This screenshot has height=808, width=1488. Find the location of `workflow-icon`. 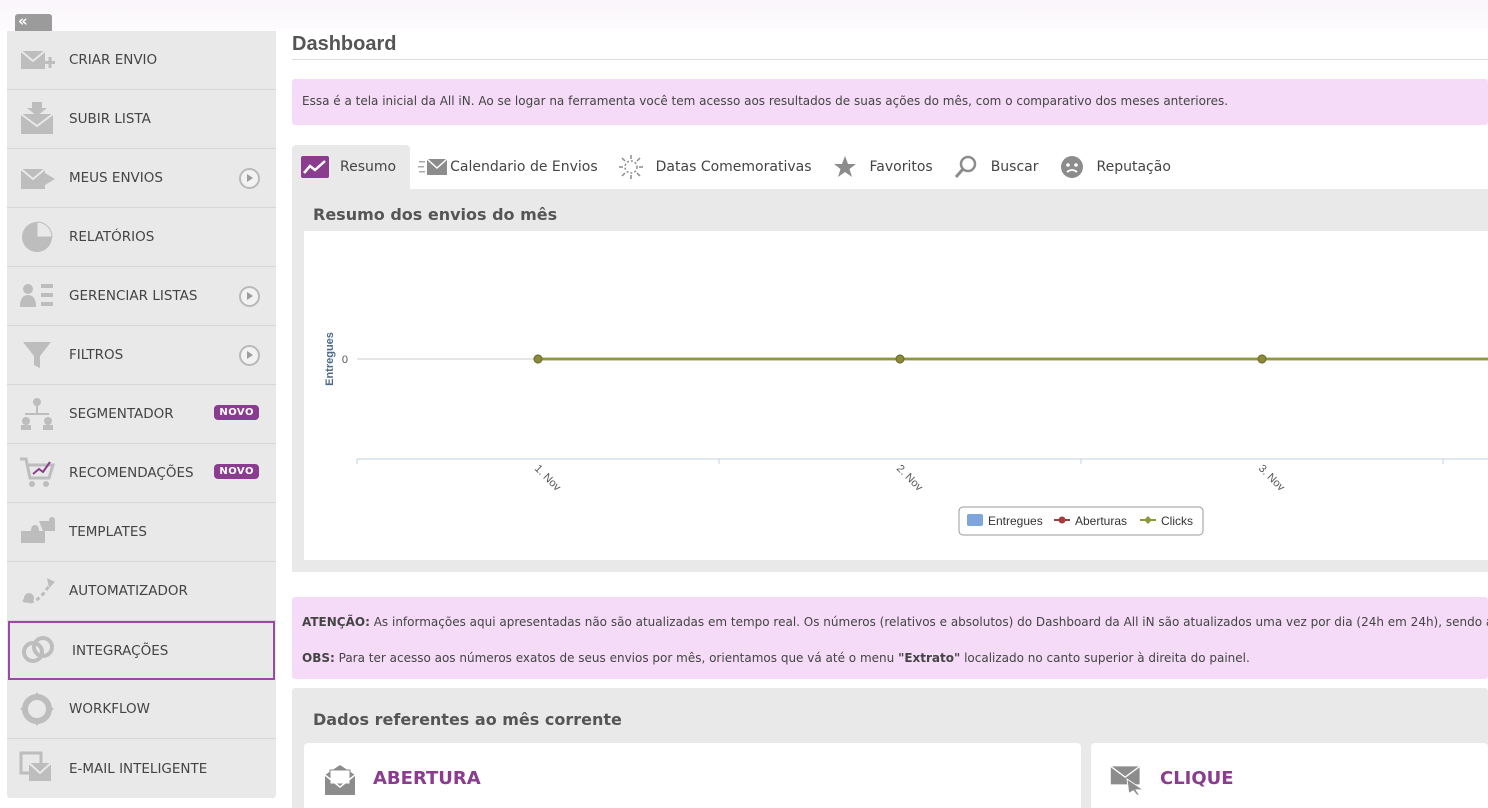

workflow-icon is located at coordinates (37, 709).